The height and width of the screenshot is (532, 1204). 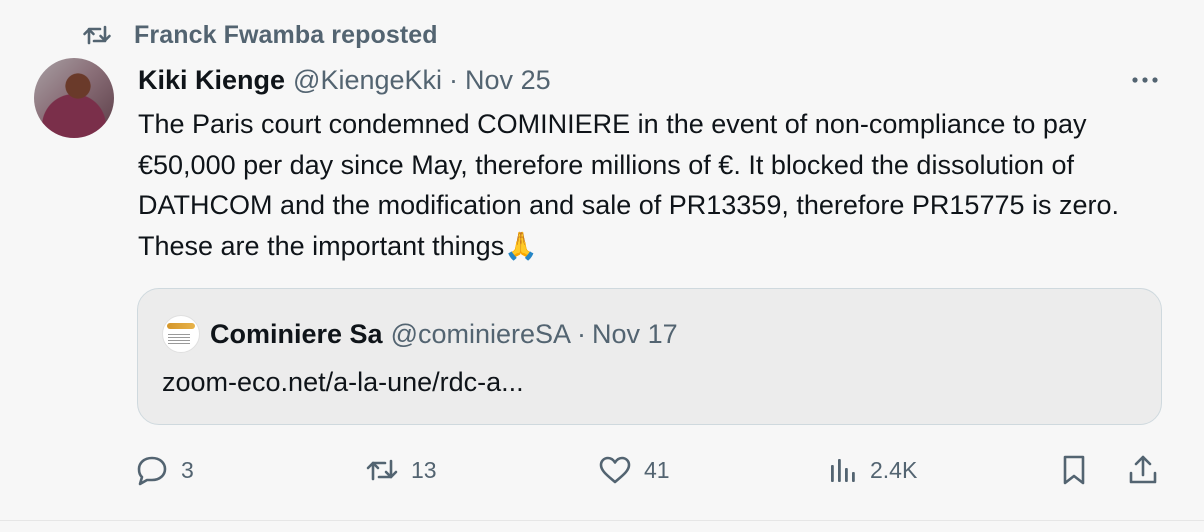 I want to click on reply-button: 3, so click(x=164, y=470).